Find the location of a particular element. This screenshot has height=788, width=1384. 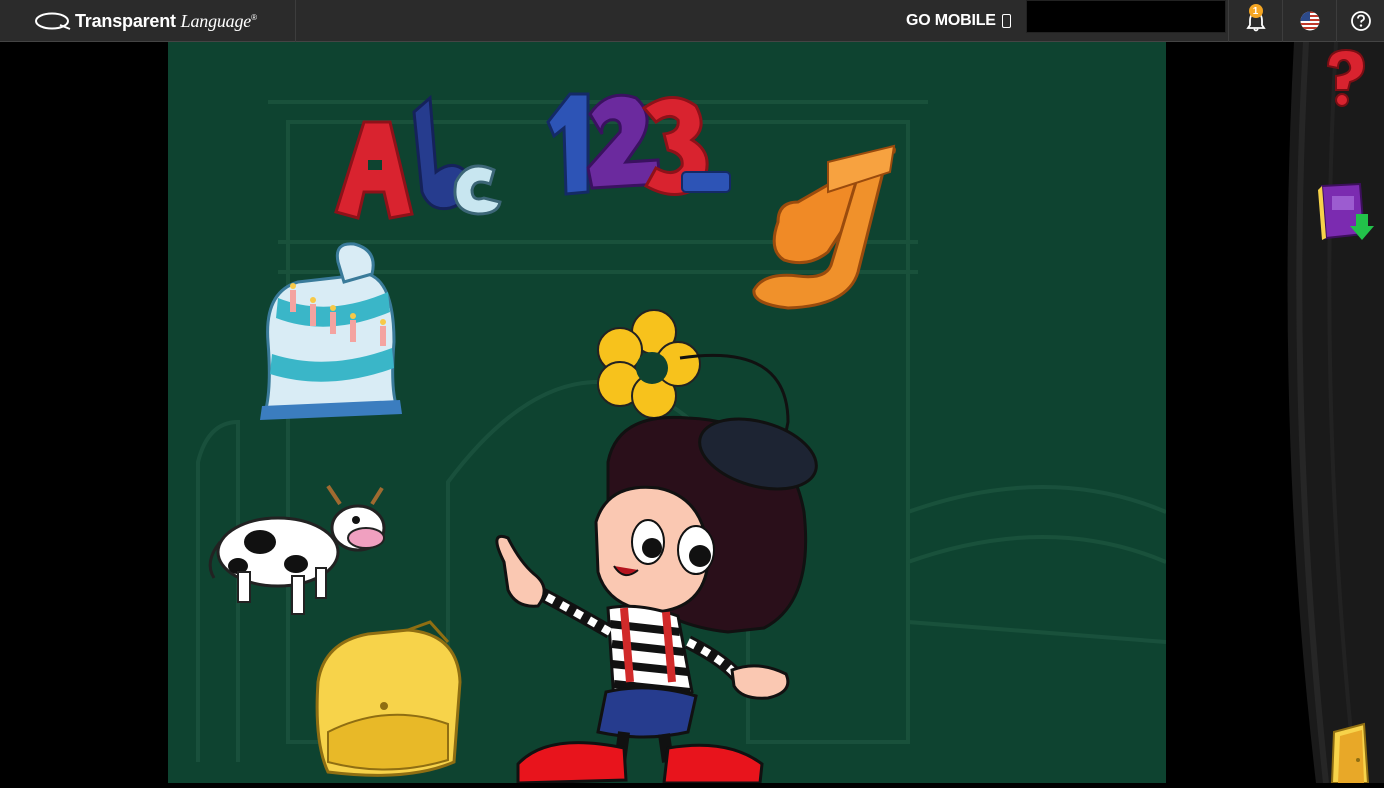

download-book-icon is located at coordinates (1346, 211).